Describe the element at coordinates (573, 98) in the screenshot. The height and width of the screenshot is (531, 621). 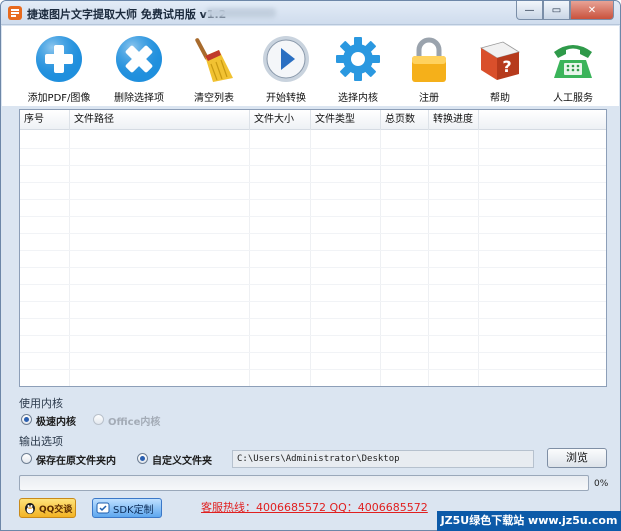
I see `toolbar-label: 人工服务` at that location.